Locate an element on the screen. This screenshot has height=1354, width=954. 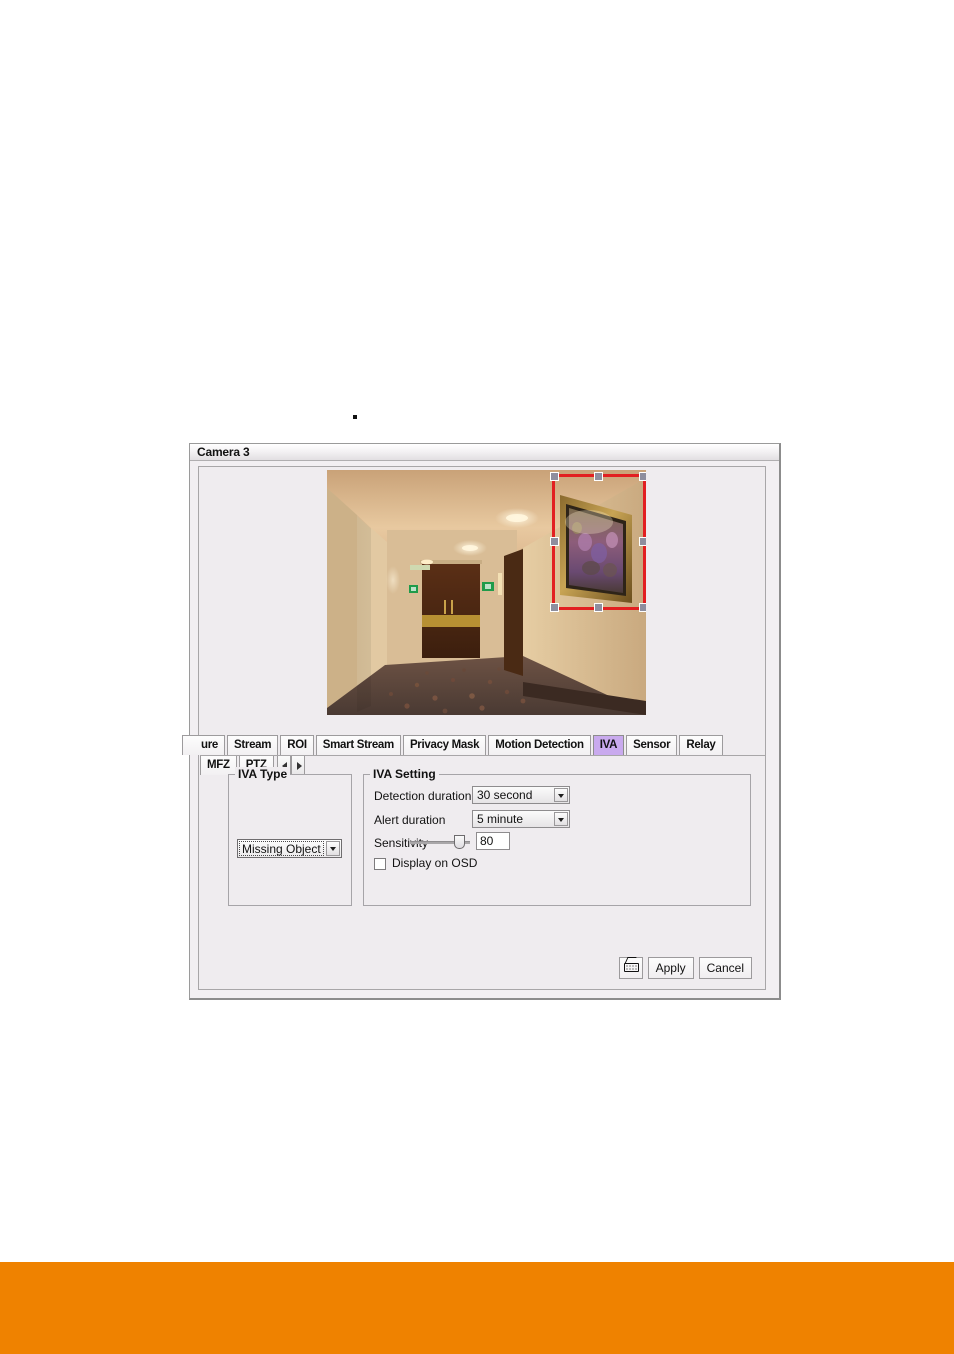
detection-duration-select: 30 second is located at coordinates (521, 795).